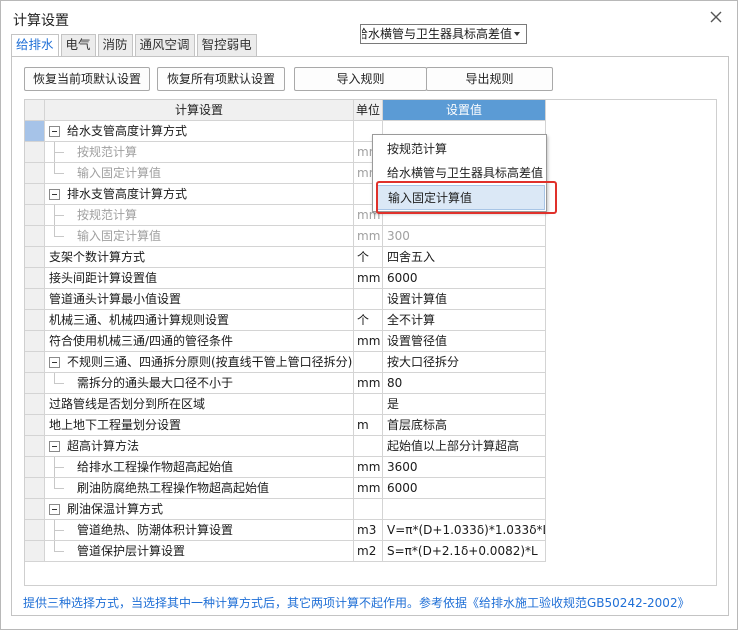 Image resolution: width=738 pixels, height=630 pixels. I want to click on unit-cell: m, so click(368, 425).